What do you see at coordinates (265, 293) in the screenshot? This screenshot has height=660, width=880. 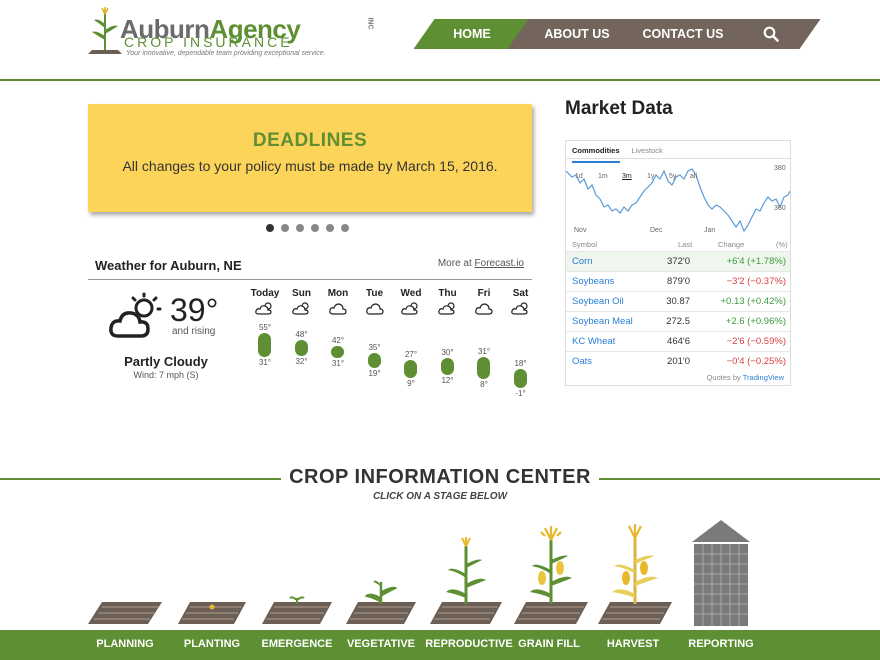 I see `forecast-day-name: Today` at bounding box center [265, 293].